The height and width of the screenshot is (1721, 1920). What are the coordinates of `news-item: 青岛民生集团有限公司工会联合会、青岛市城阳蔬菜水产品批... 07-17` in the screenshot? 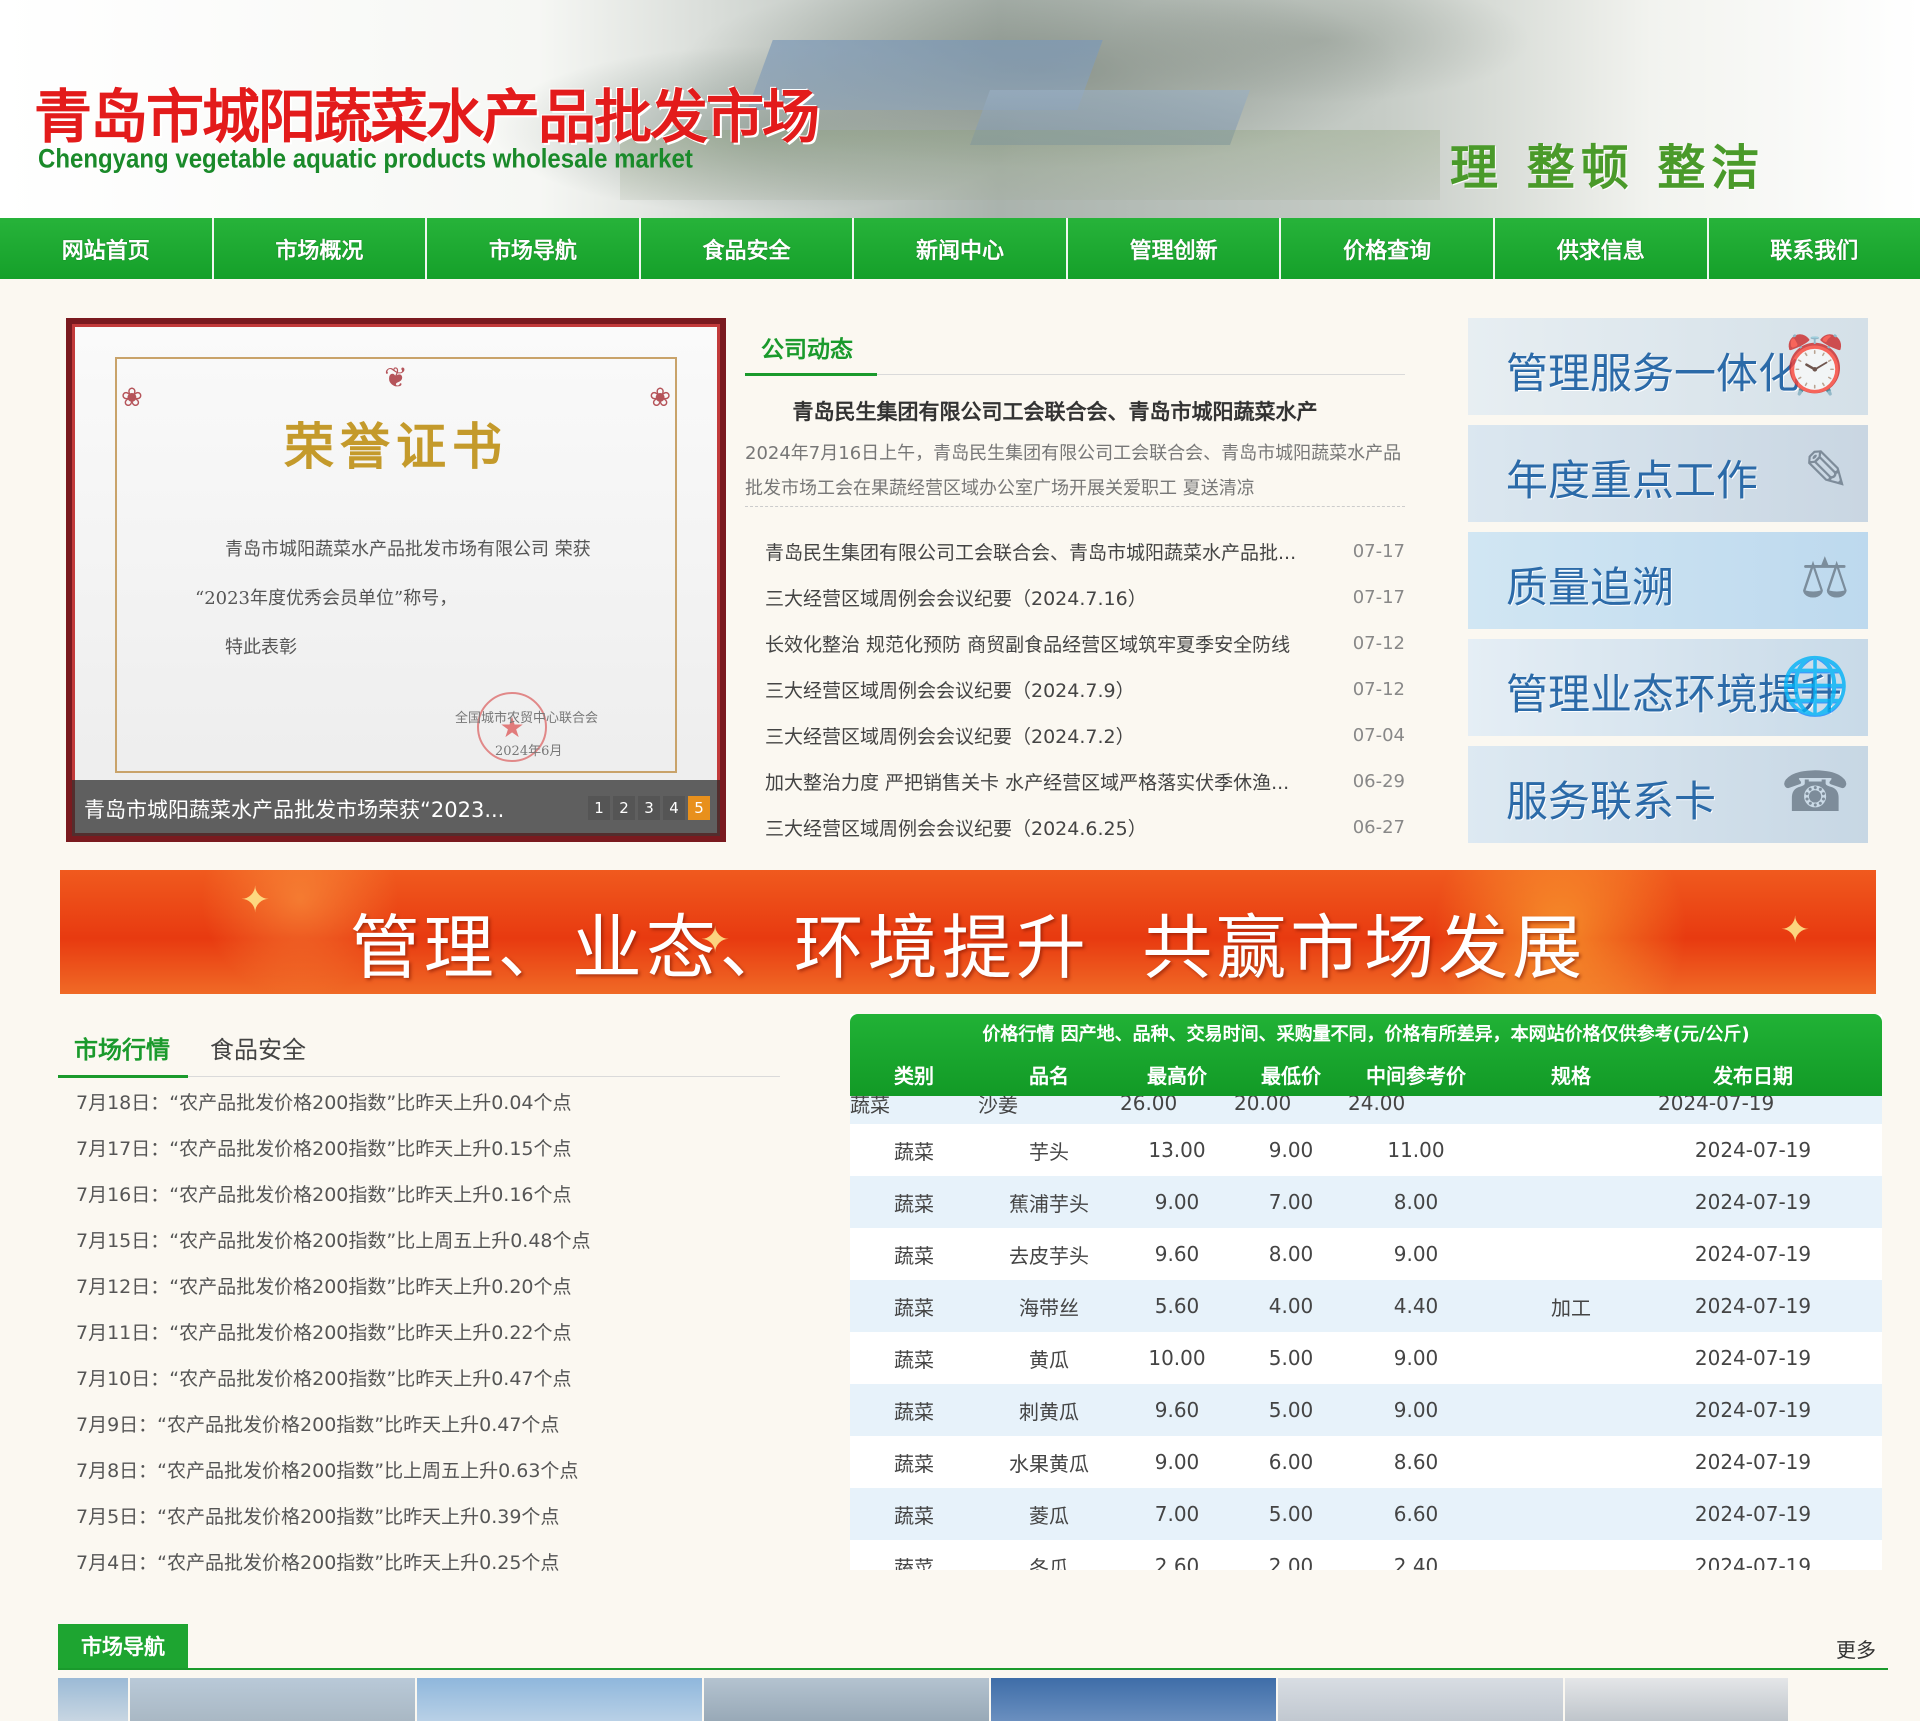 It's located at (1075, 551).